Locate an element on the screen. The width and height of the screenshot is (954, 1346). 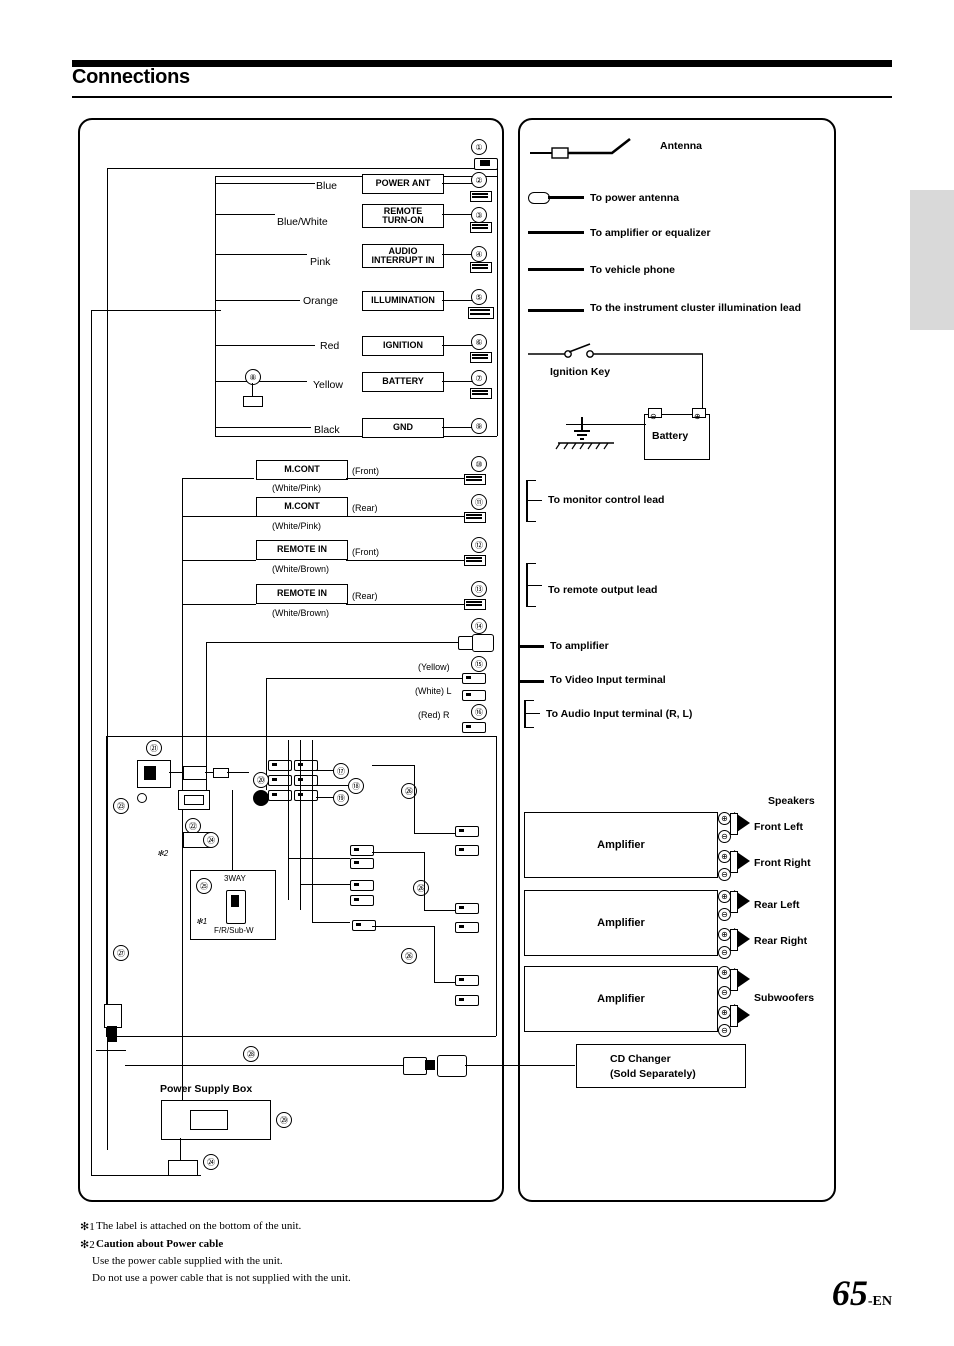
connector-11-pin-b is located at coordinates (474, 518).